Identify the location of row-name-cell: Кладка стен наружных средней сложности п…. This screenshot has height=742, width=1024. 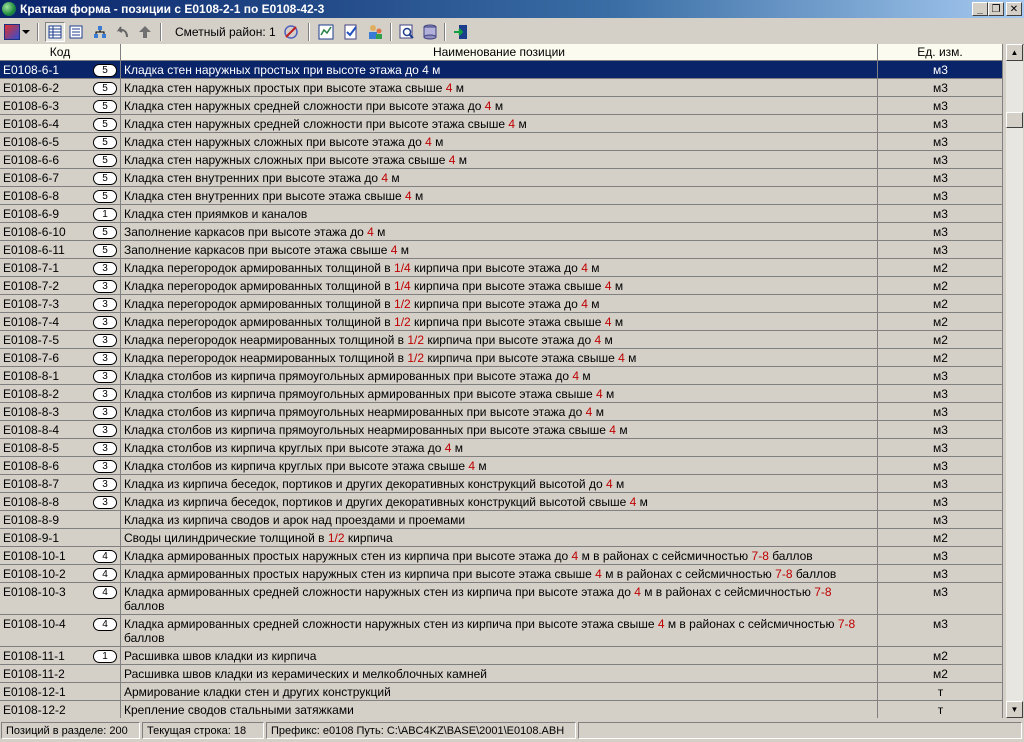
(499, 106).